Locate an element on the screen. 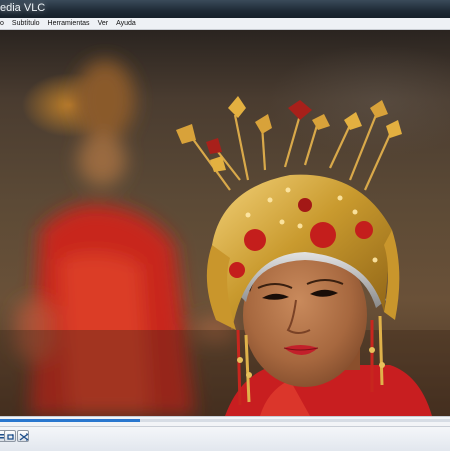 Image resolution: width=450 pixels, height=451 pixels. menu-bar: o Subtítulo Herramientas Ver Ayuda is located at coordinates (225, 24).